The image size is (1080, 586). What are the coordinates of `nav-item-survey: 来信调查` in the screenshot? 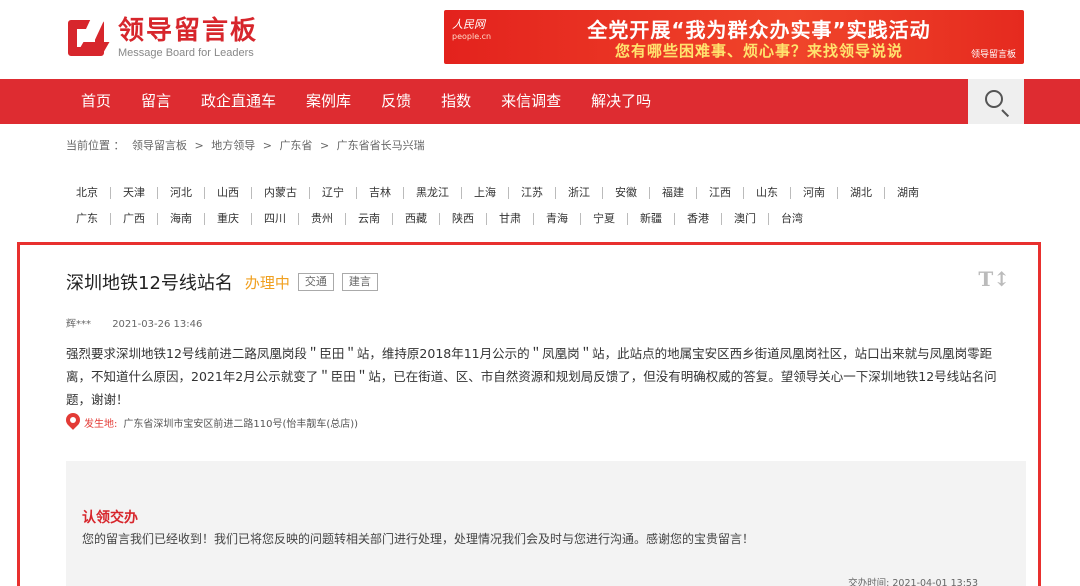 It's located at (531, 101).